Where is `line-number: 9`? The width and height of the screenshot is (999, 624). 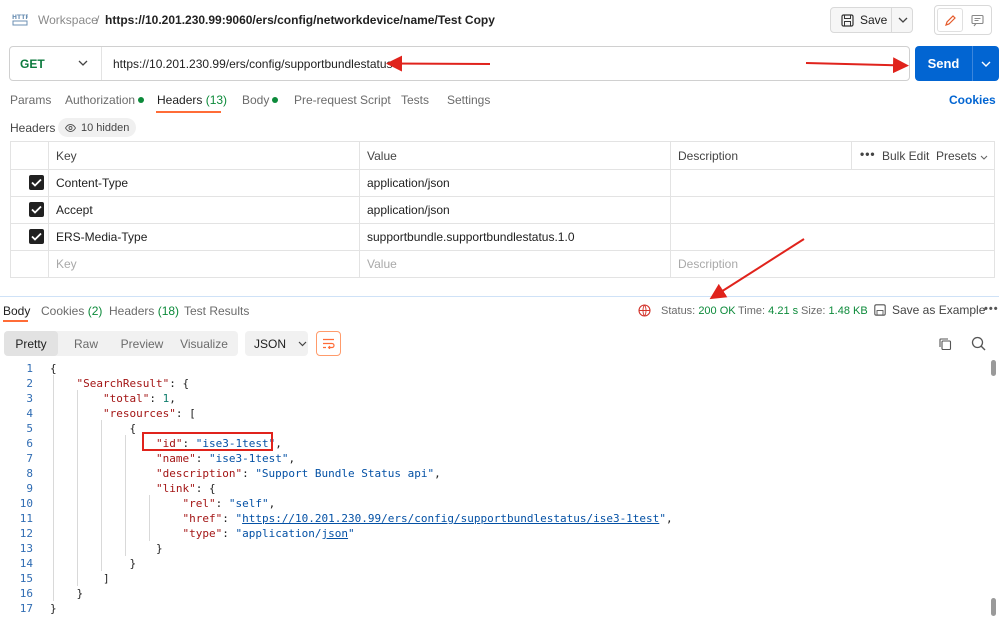 line-number: 9 is located at coordinates (29, 488).